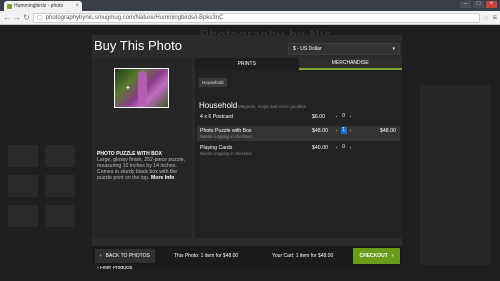 The image size is (500, 281). Describe the element at coordinates (455, 175) in the screenshot. I see `background-photo` at that location.